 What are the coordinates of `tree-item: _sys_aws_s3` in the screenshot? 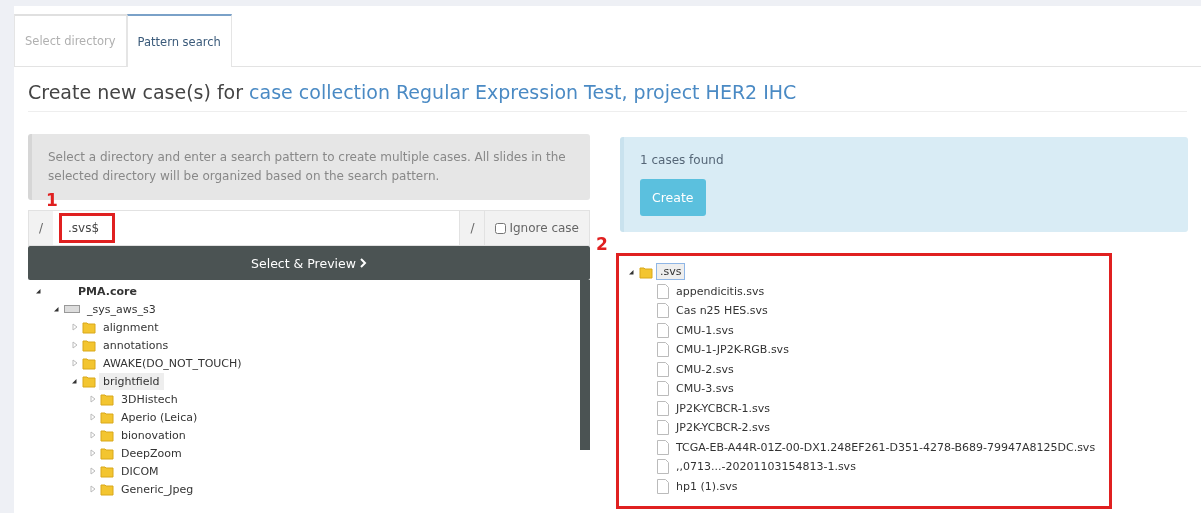 It's located at (121, 309).